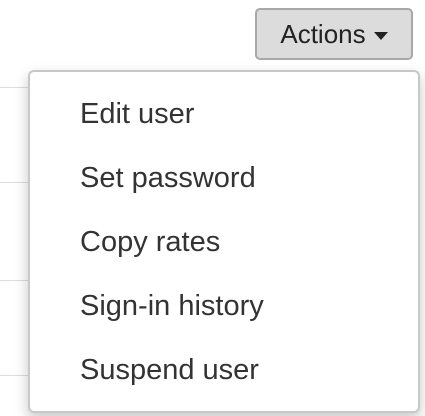  I want to click on actions-dropdown-button: Actions, so click(334, 34).